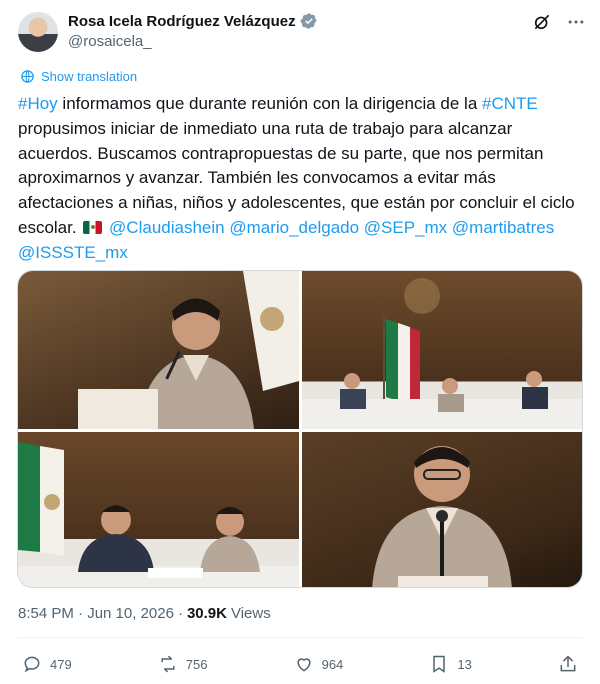  What do you see at coordinates (93, 227) in the screenshot?
I see `mexico-flag-emoji` at bounding box center [93, 227].